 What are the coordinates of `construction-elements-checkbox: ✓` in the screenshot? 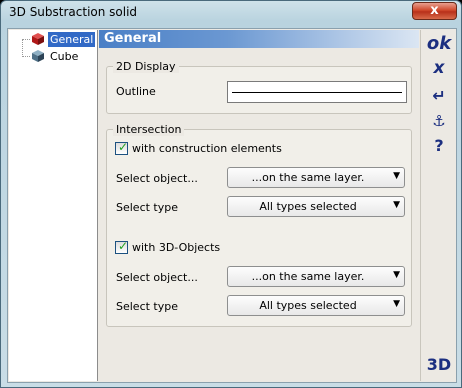 It's located at (122, 147).